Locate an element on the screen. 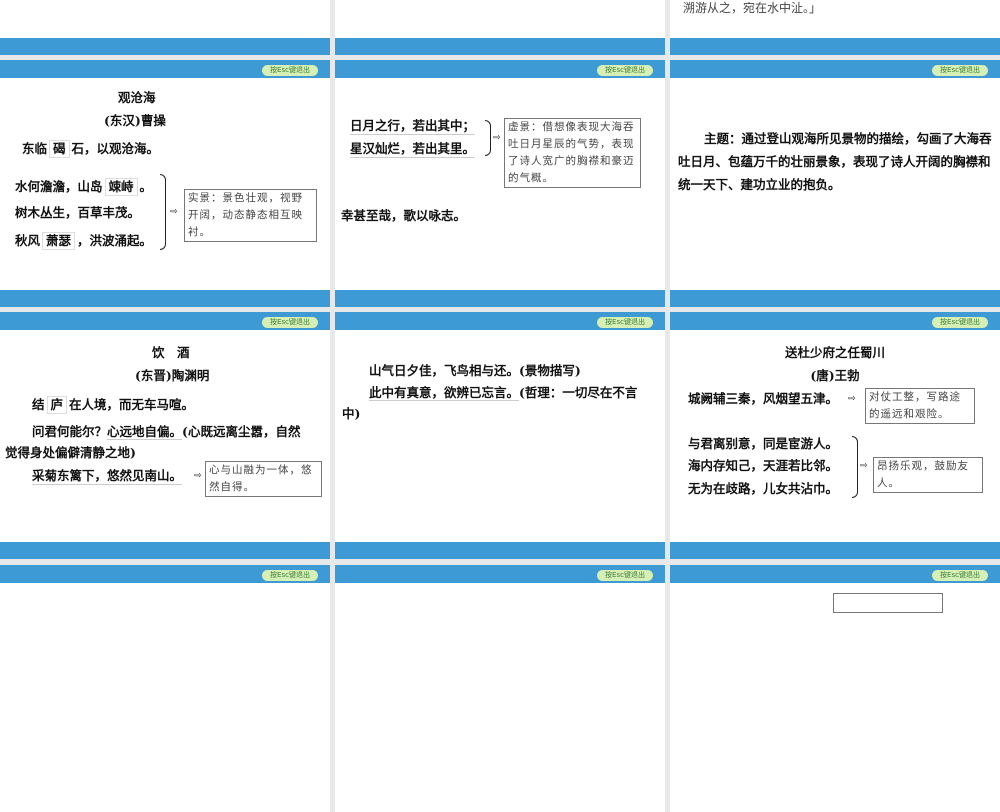  poem-author: (唐)王勃 is located at coordinates (835, 375).